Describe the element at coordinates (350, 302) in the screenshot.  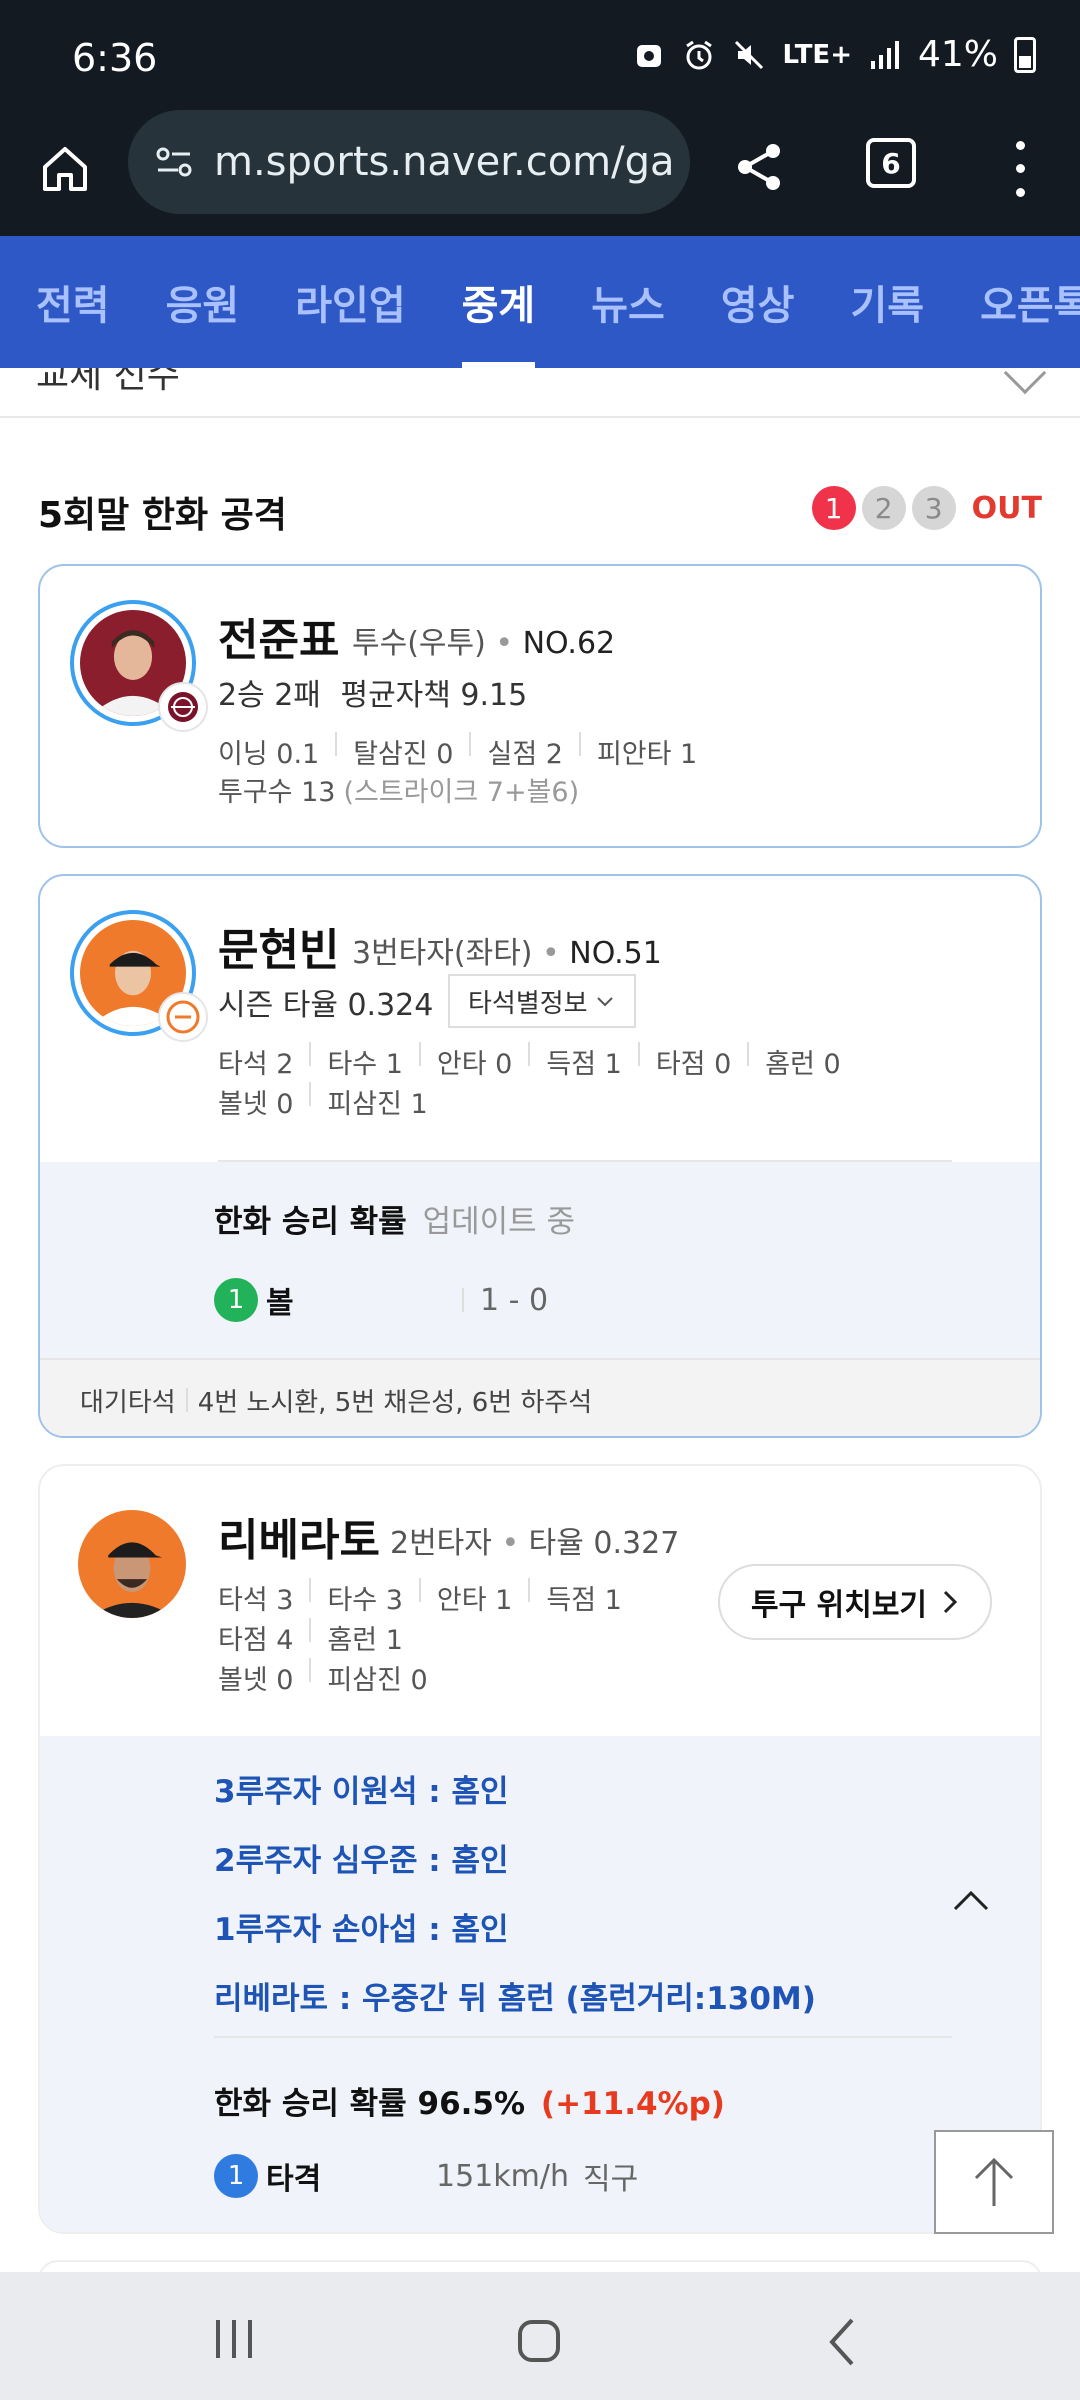
I see `tab-lineup: 라인업` at that location.